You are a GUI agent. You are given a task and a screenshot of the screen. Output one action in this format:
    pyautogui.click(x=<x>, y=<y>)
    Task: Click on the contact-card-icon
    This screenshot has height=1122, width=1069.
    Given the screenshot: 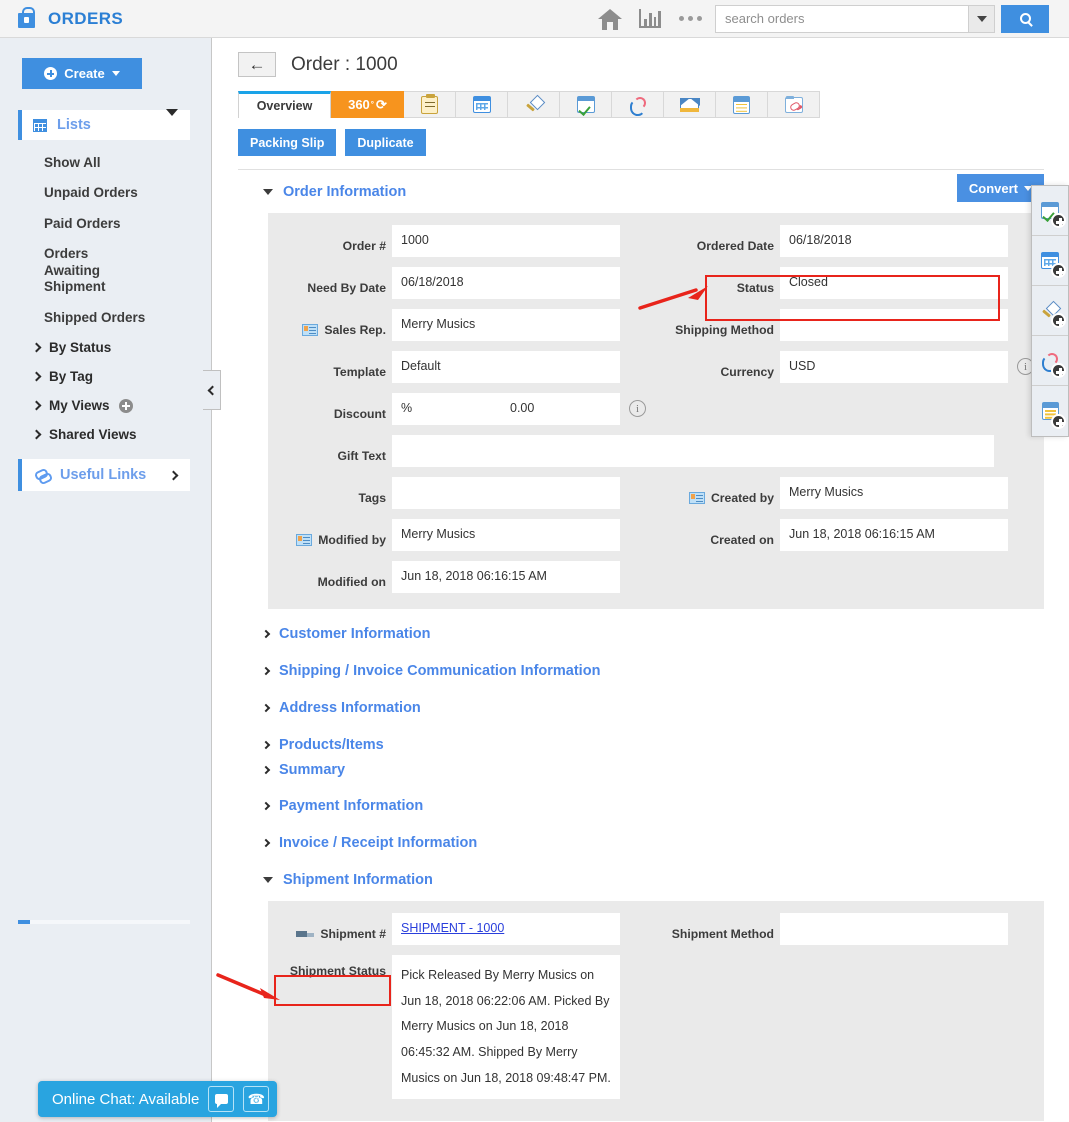 What is the action you would take?
    pyautogui.click(x=310, y=329)
    